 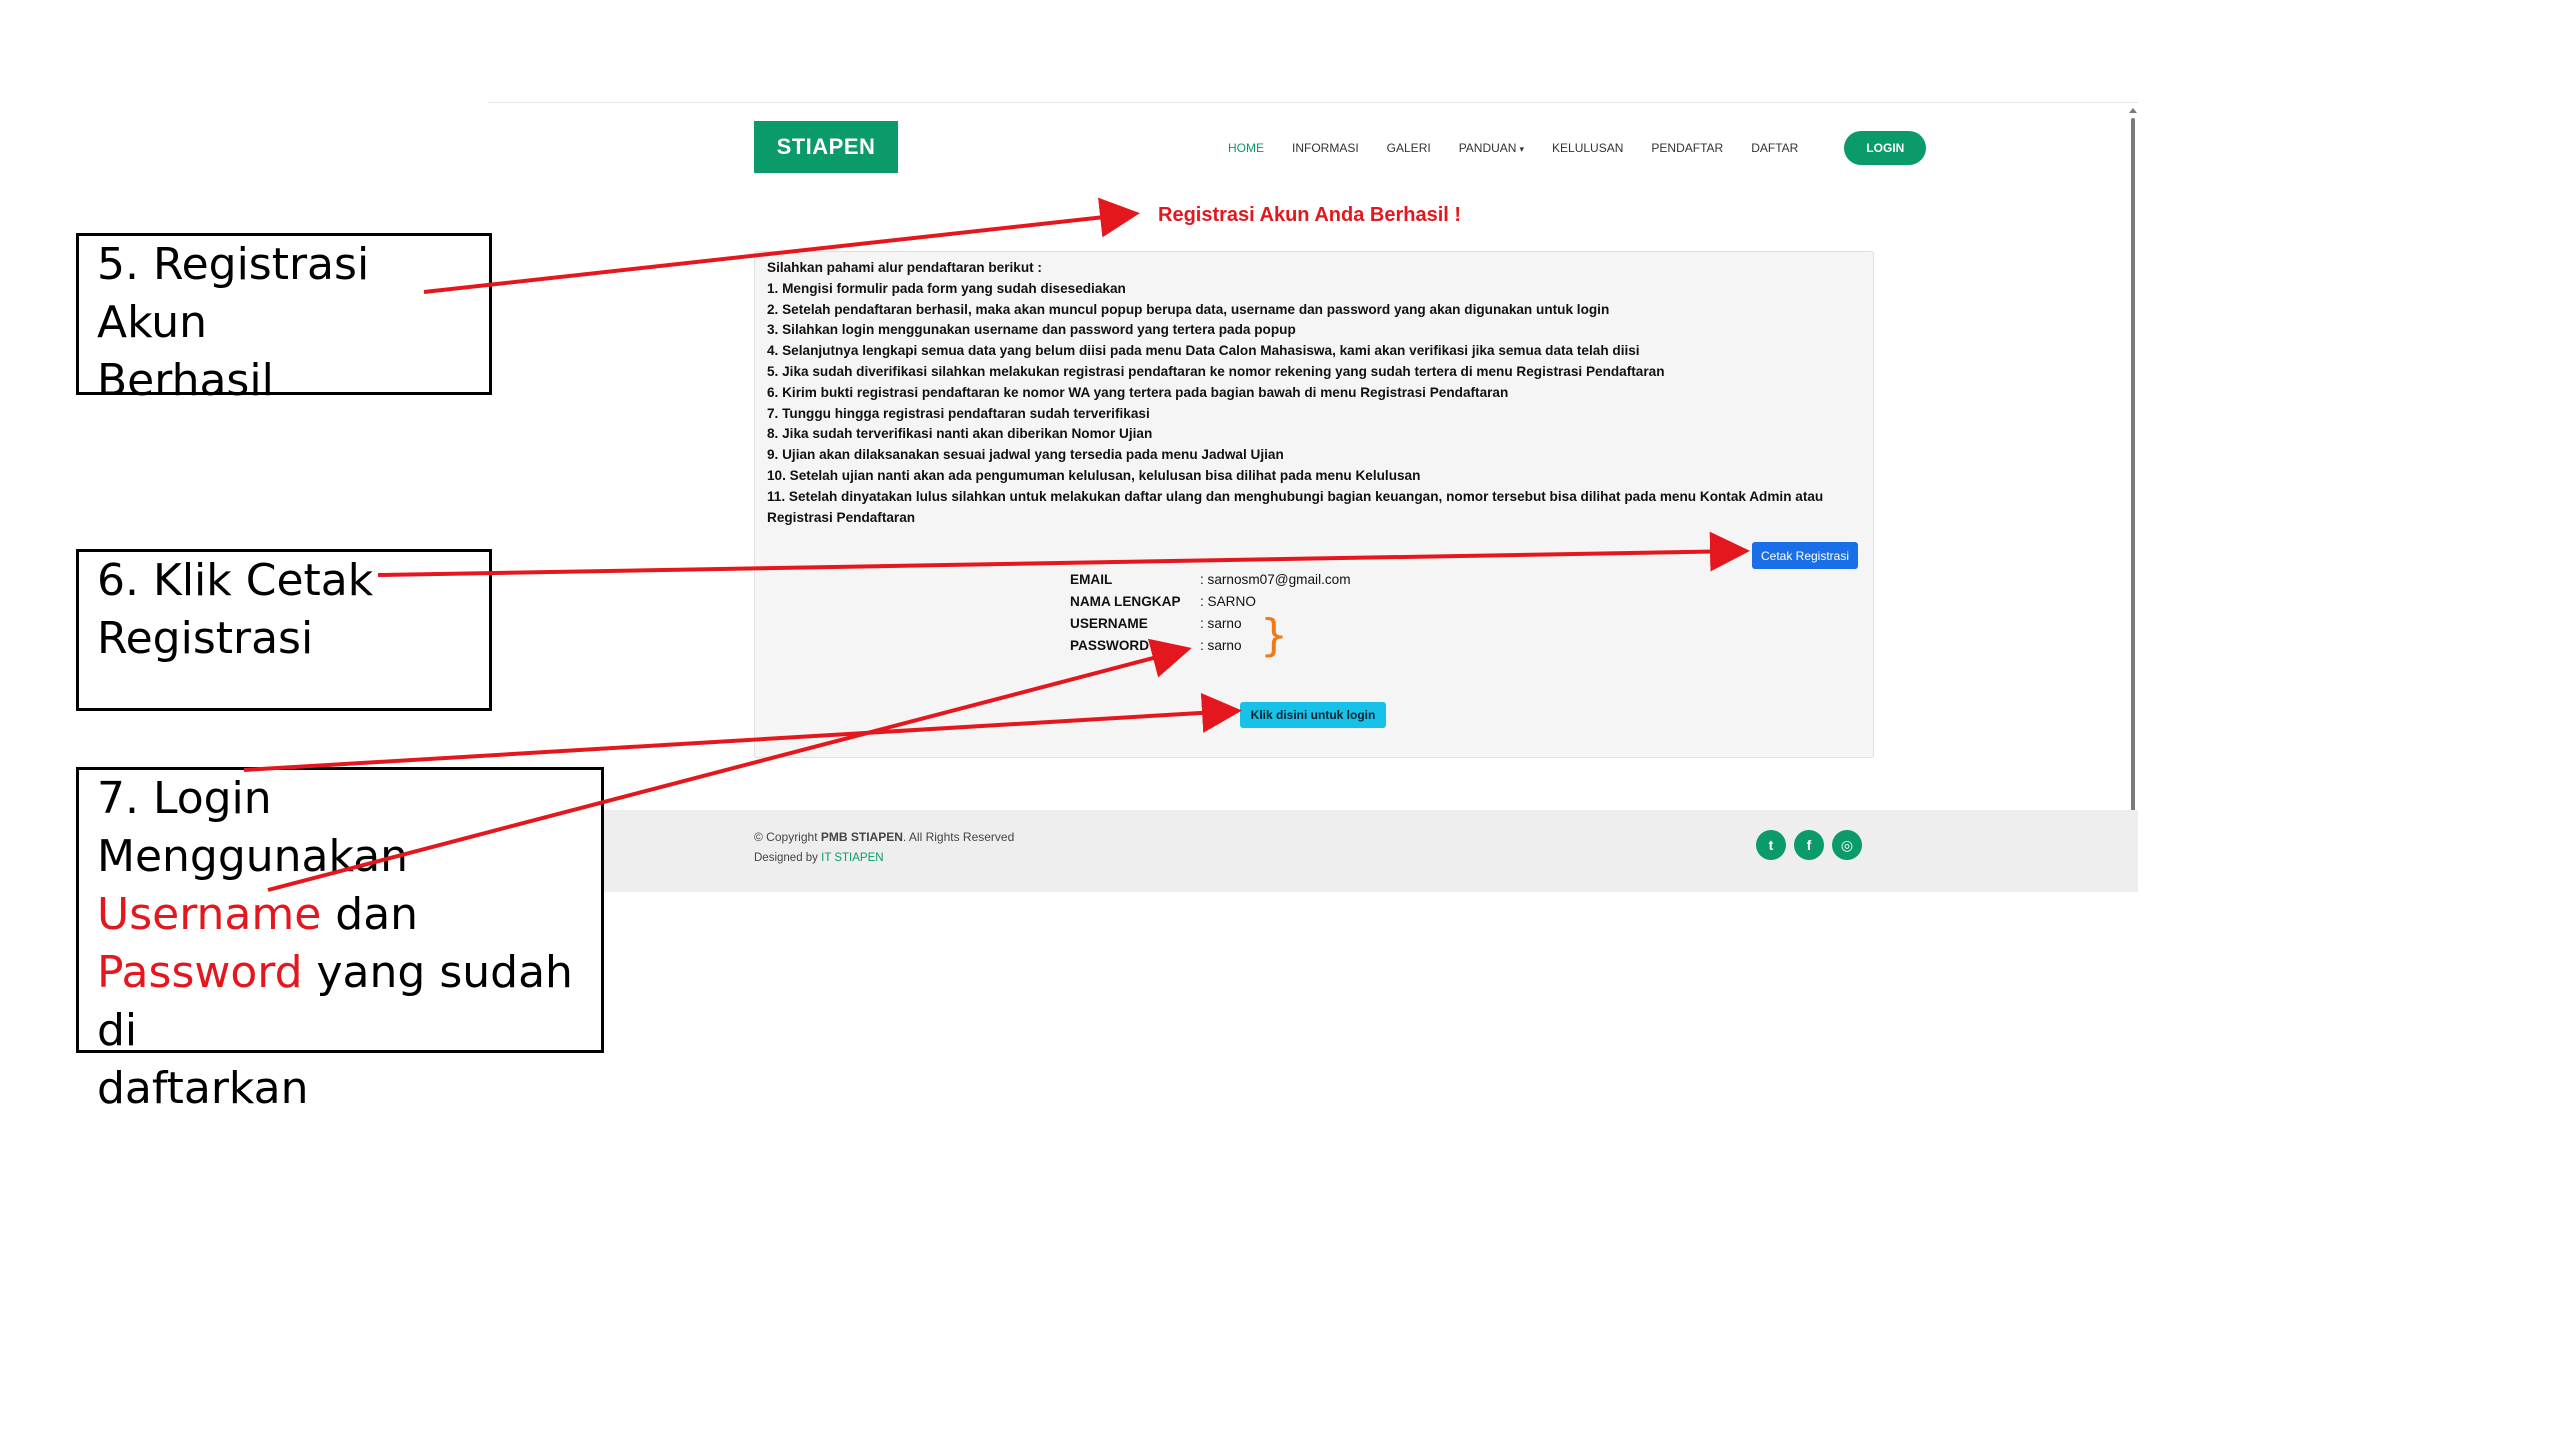 What do you see at coordinates (1156, 645) in the screenshot?
I see `credential-row-password: PASSWORD : sarno` at bounding box center [1156, 645].